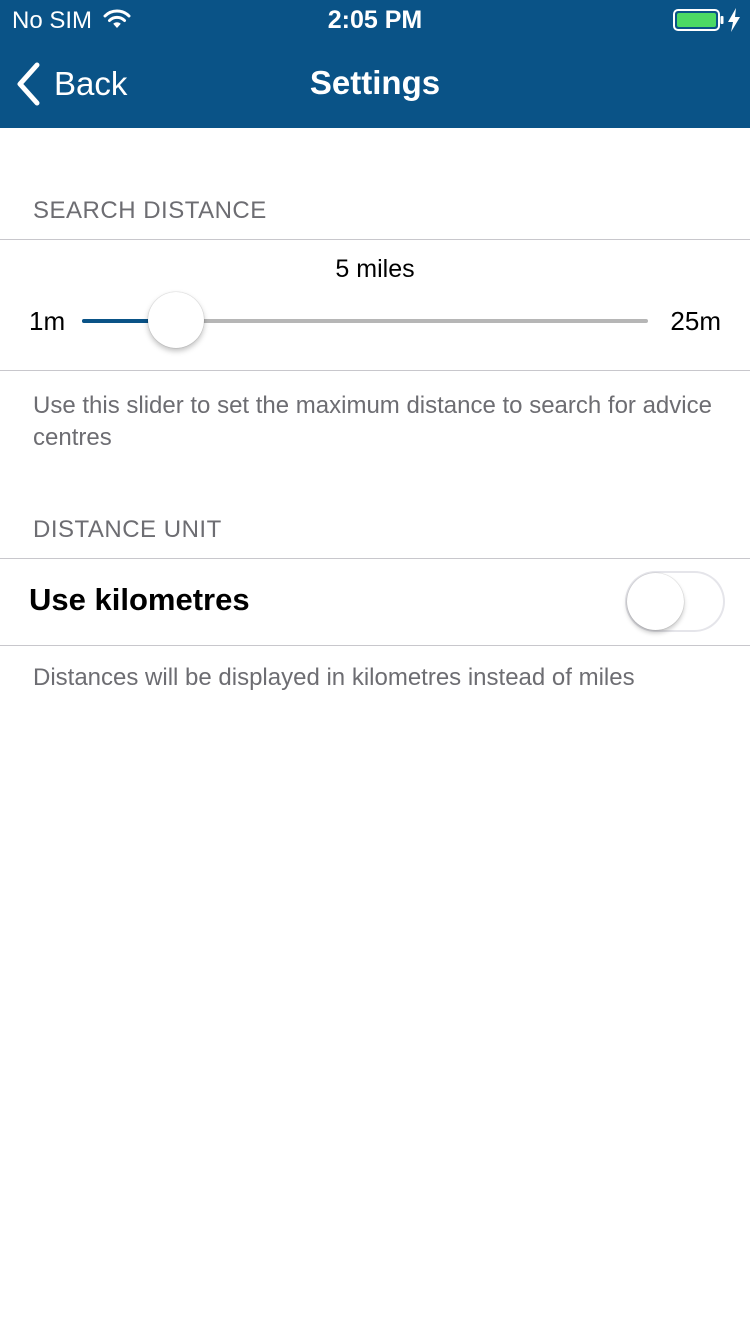  I want to click on battery-icon, so click(698, 20).